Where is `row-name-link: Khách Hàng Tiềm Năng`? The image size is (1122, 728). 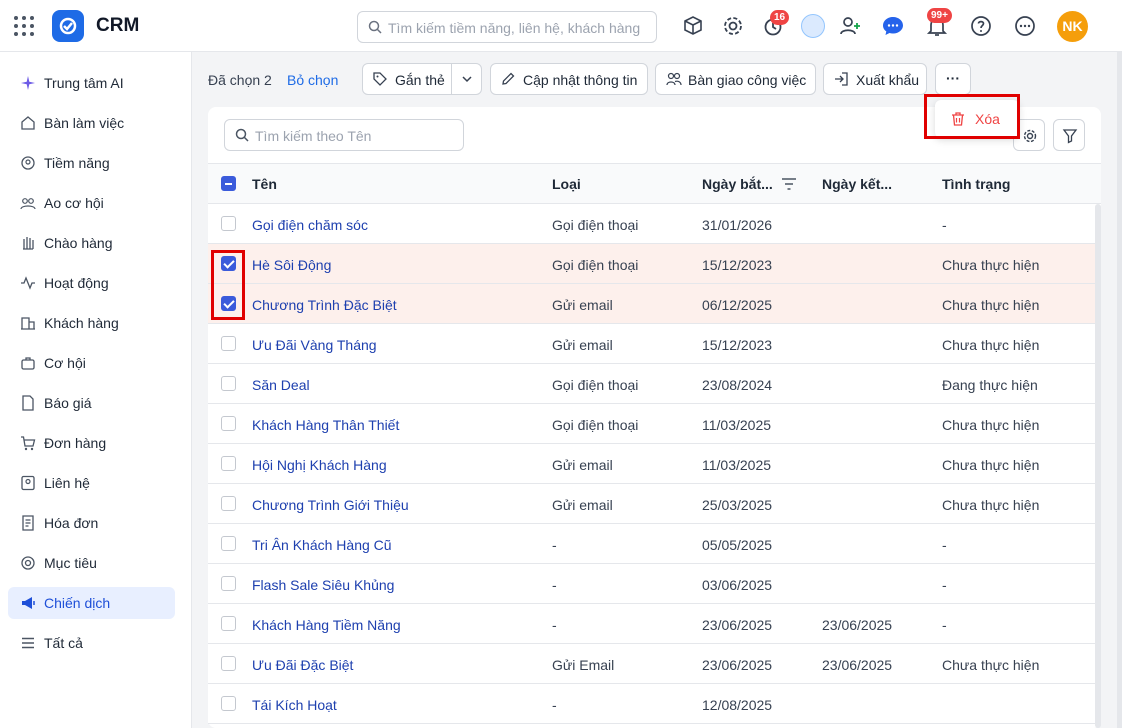 row-name-link: Khách Hàng Tiềm Năng is located at coordinates (326, 625).